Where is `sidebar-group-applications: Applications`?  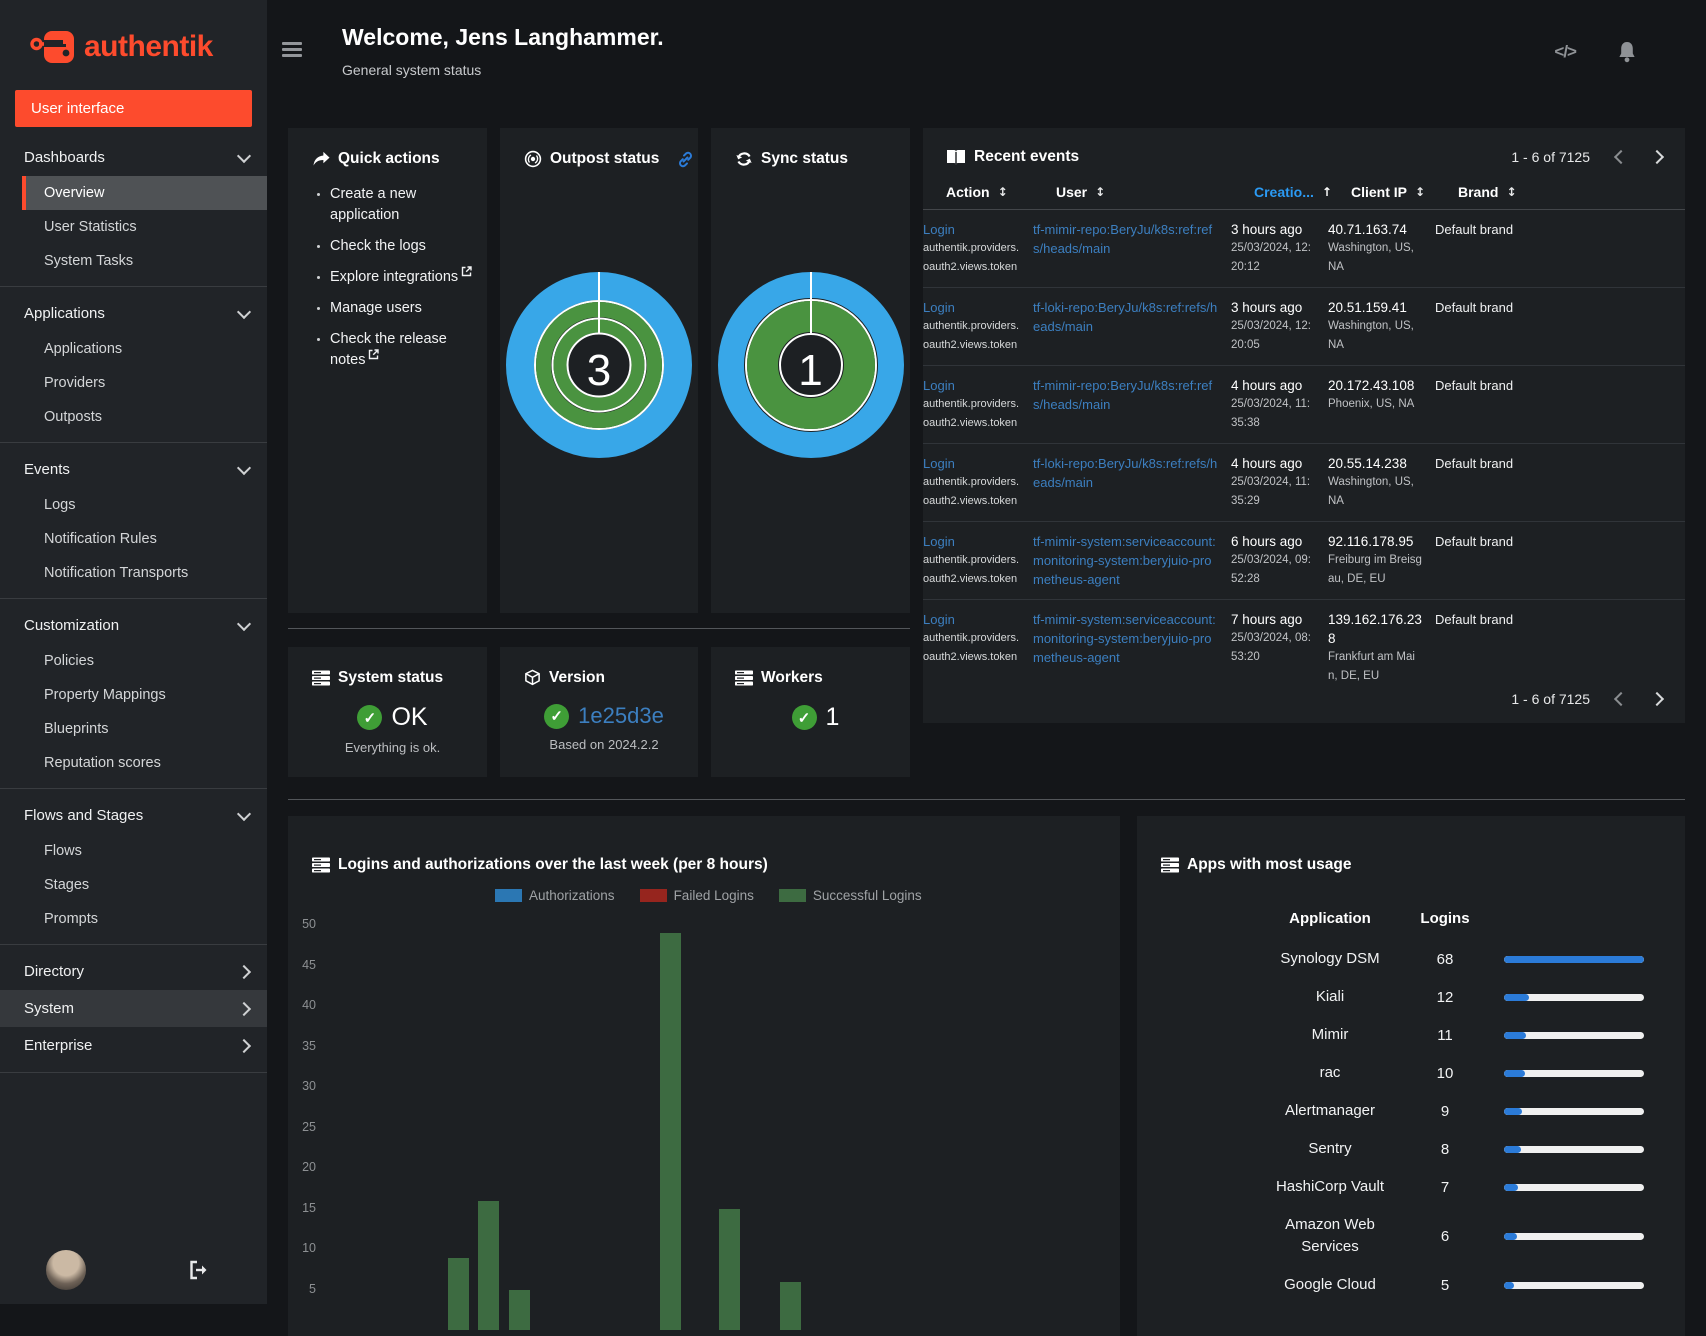 sidebar-group-applications: Applications is located at coordinates (133, 313).